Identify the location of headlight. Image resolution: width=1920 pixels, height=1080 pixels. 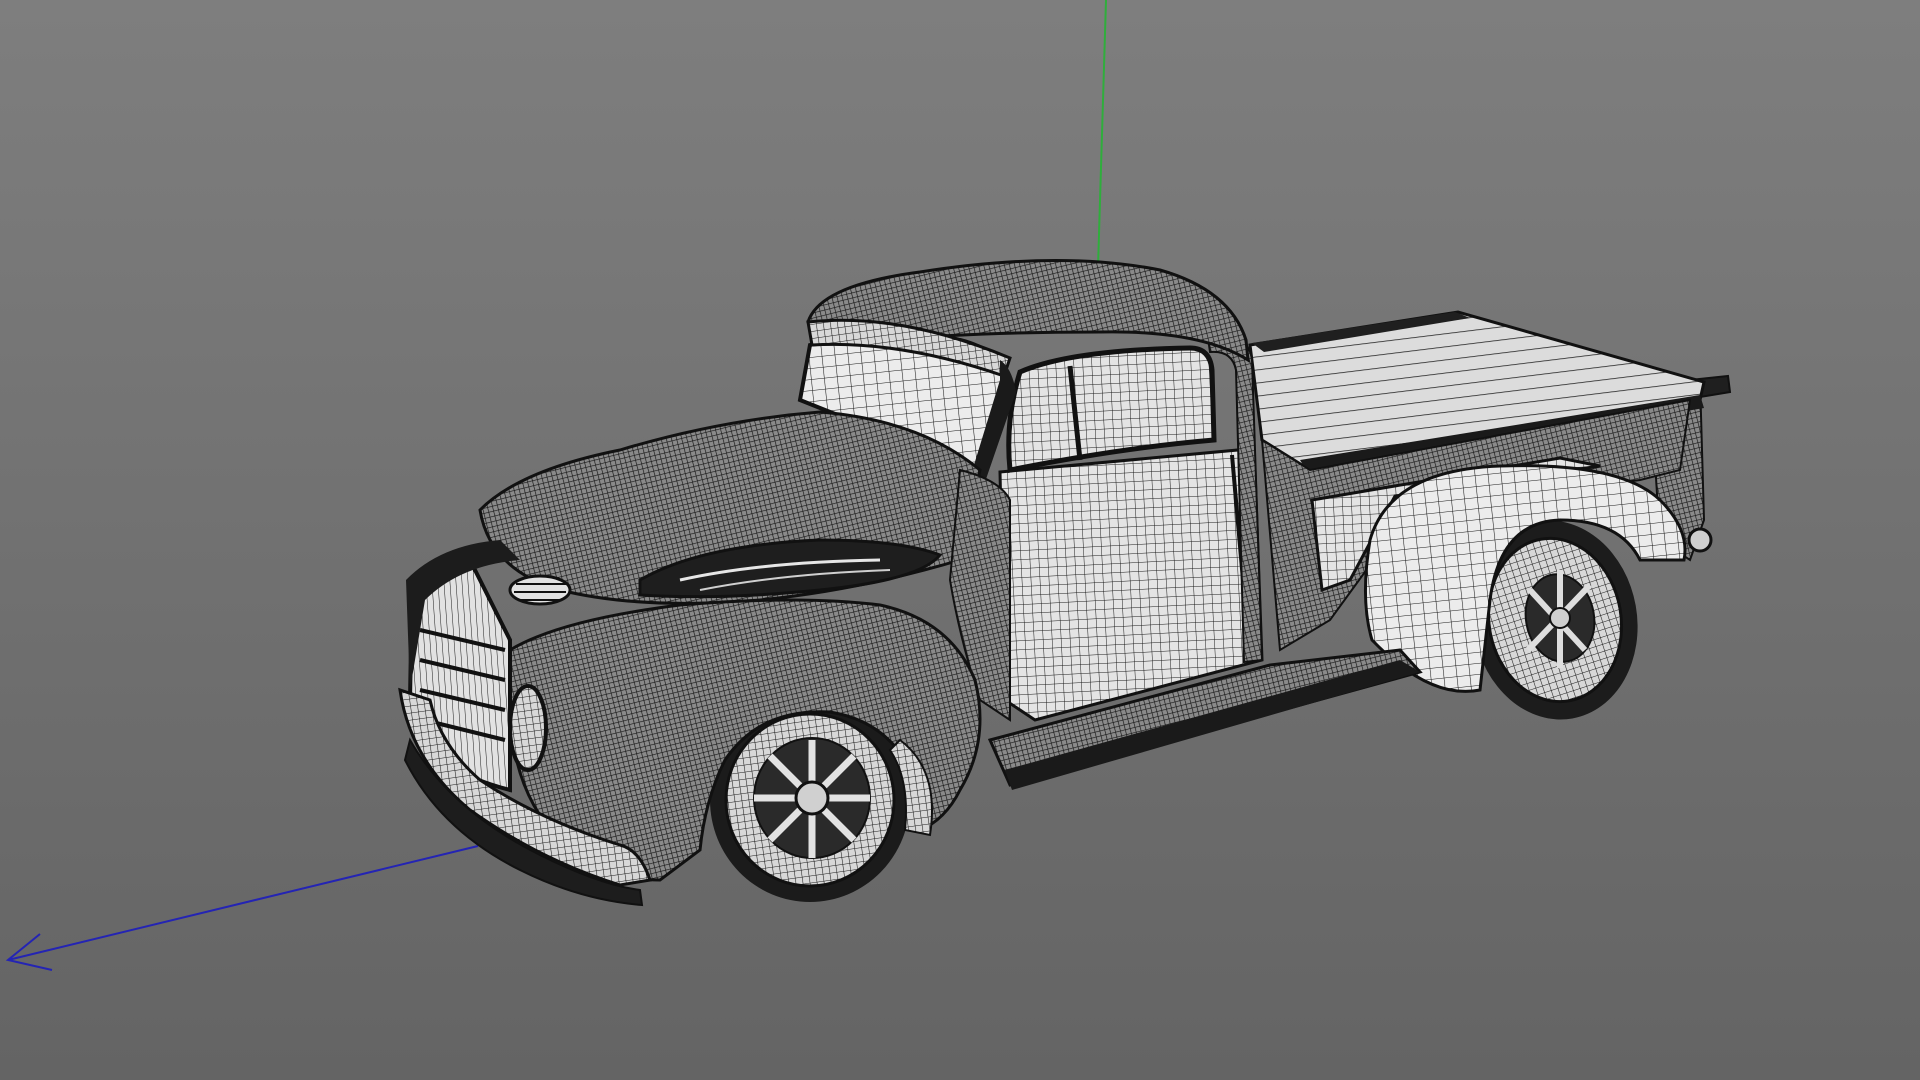
(528, 728).